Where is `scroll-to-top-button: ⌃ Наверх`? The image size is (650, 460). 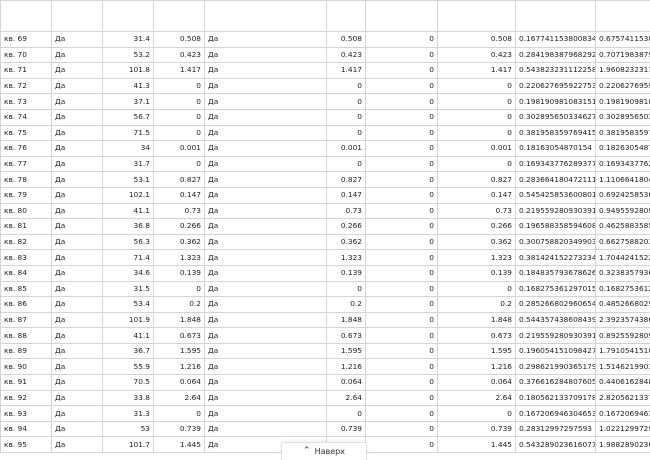 scroll-to-top-button: ⌃ Наверх is located at coordinates (324, 451).